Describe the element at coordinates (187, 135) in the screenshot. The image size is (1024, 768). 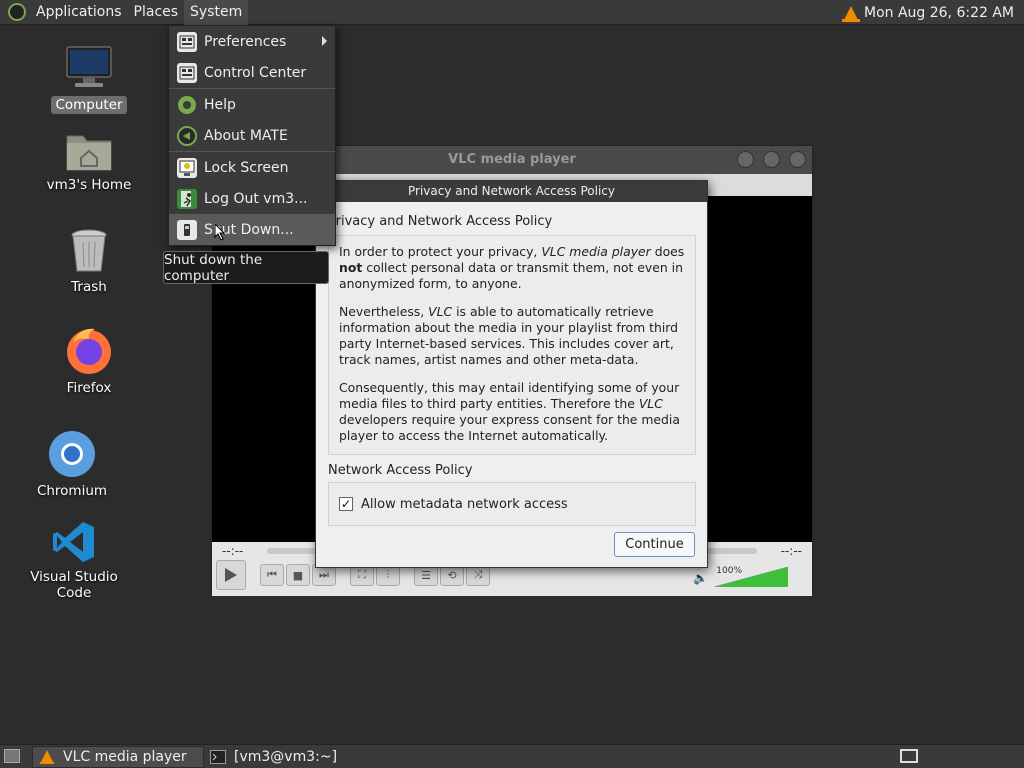
I see `about-mate-icon` at that location.